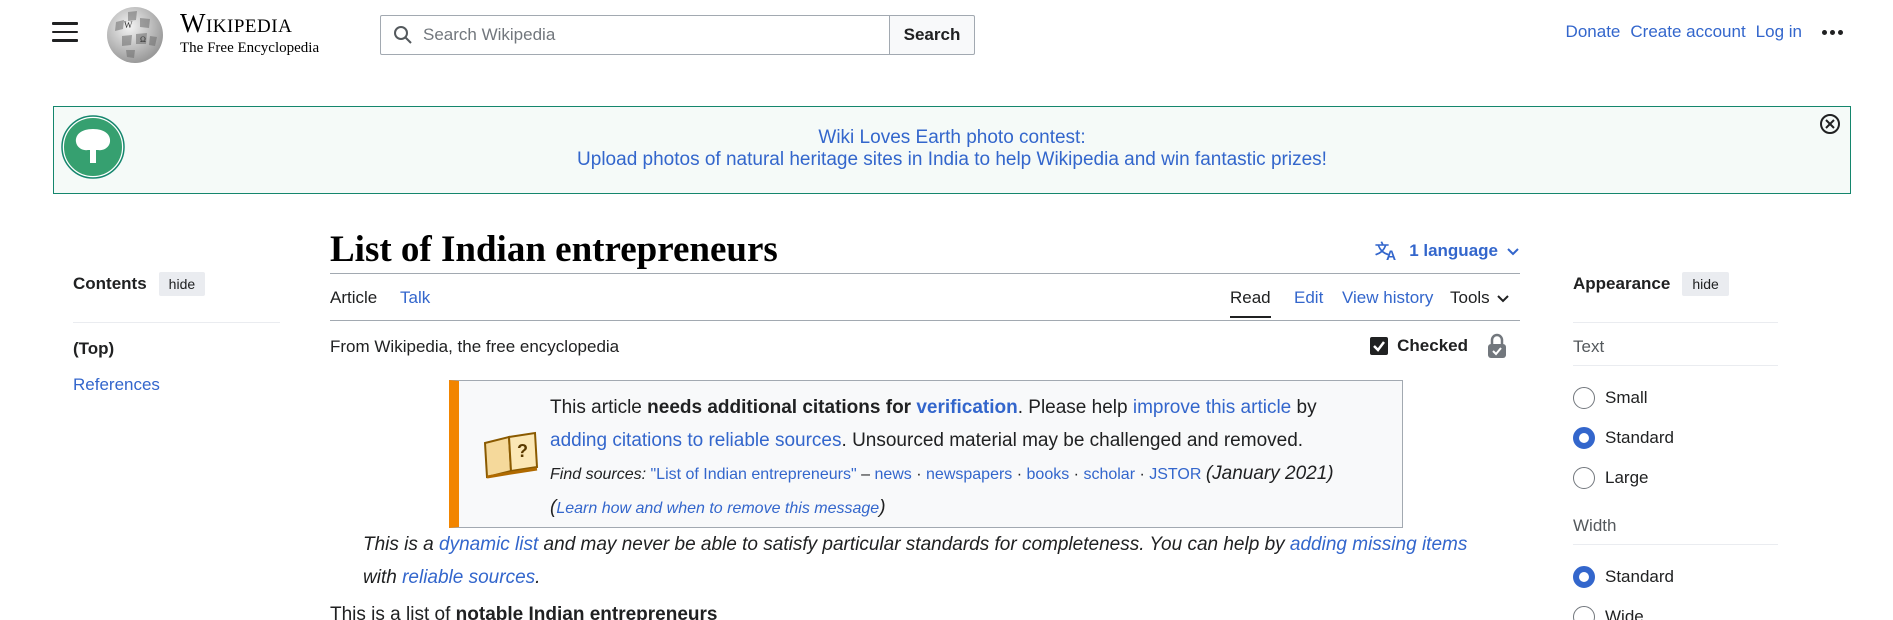 The image size is (1893, 620). Describe the element at coordinates (353, 298) in the screenshot. I see `tab-article: Article` at that location.